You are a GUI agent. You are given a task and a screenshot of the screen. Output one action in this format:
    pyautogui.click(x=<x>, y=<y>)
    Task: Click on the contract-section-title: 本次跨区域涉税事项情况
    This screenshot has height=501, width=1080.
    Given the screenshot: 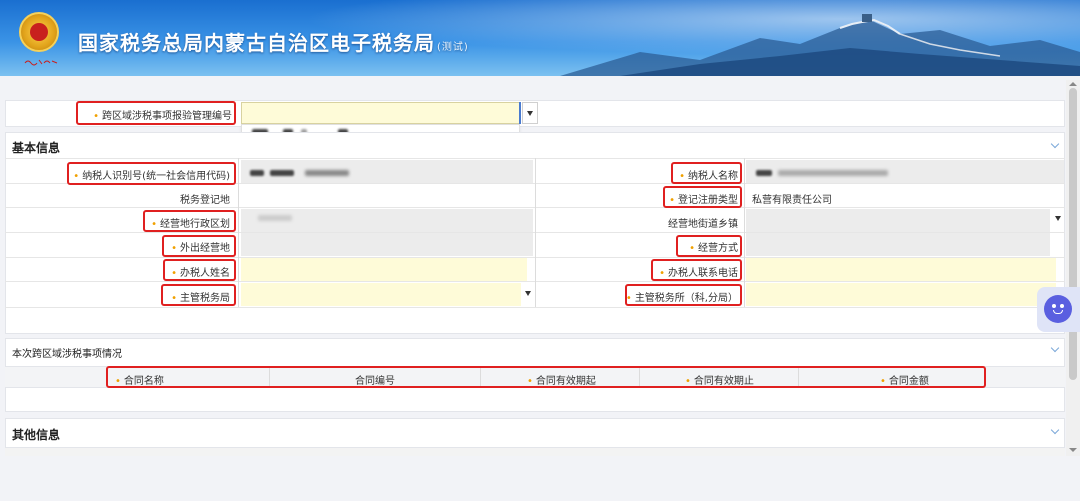 What is the action you would take?
    pyautogui.click(x=67, y=354)
    